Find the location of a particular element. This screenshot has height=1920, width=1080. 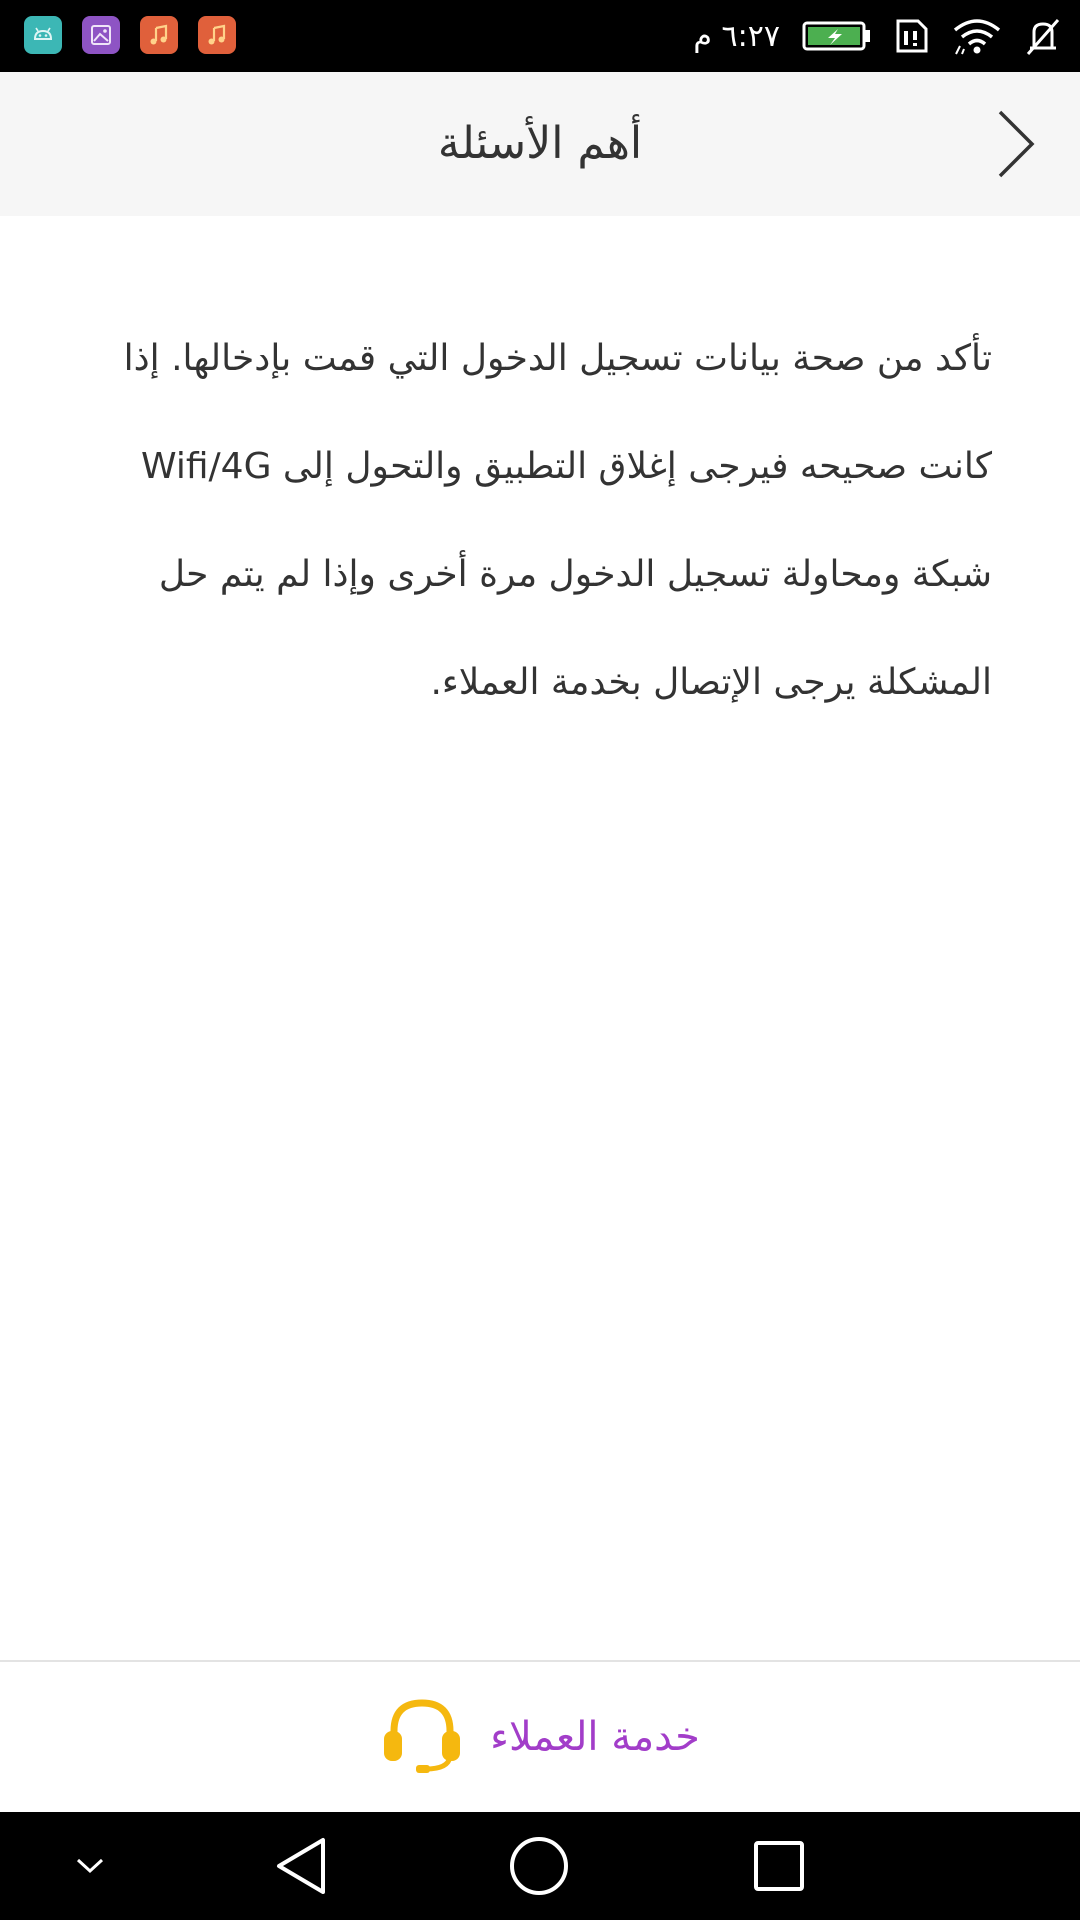

home-button is located at coordinates (539, 1866).